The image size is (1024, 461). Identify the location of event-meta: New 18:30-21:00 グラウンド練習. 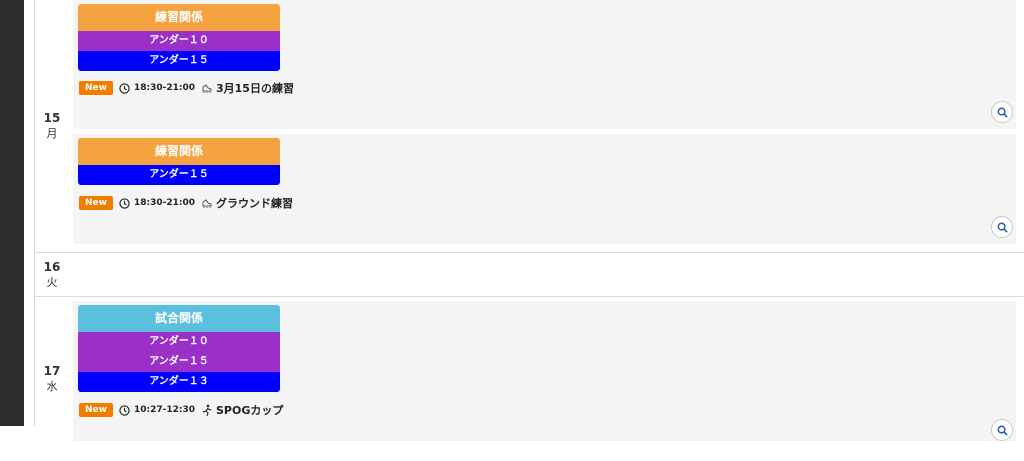
(186, 203).